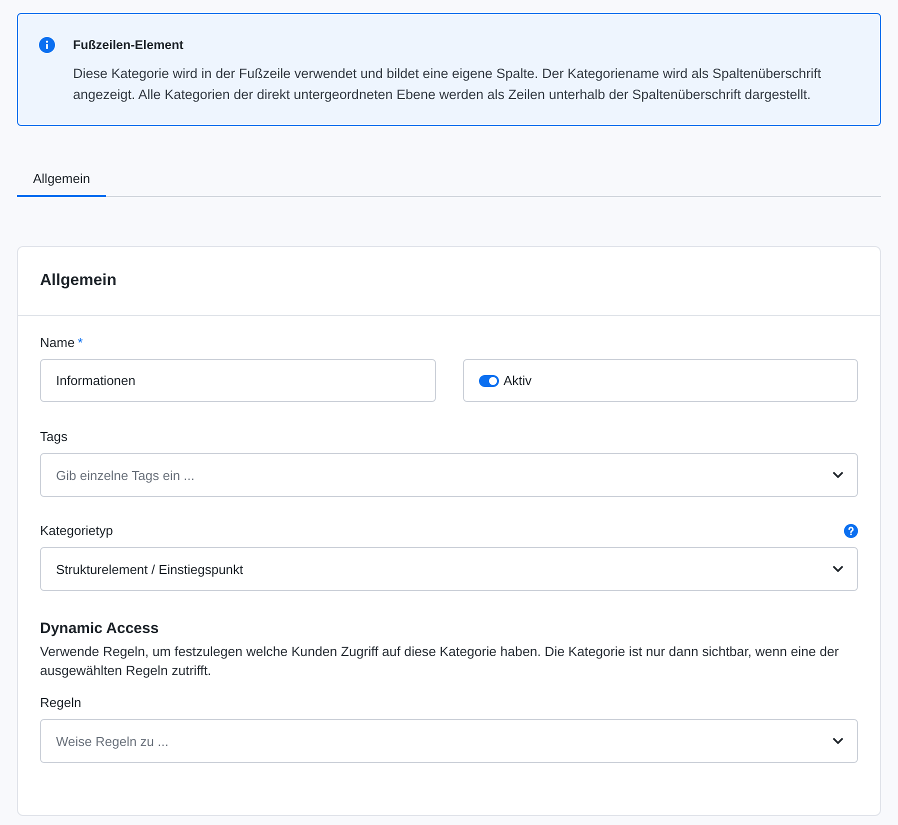 Image resolution: width=898 pixels, height=825 pixels. I want to click on field-label: Name, so click(57, 343).